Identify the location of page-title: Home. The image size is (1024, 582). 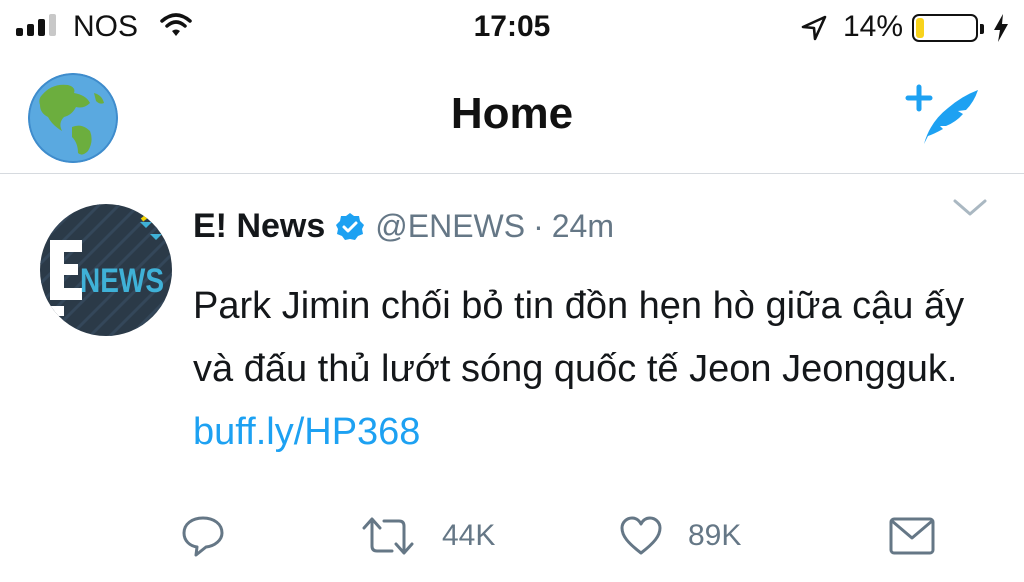
(512, 113).